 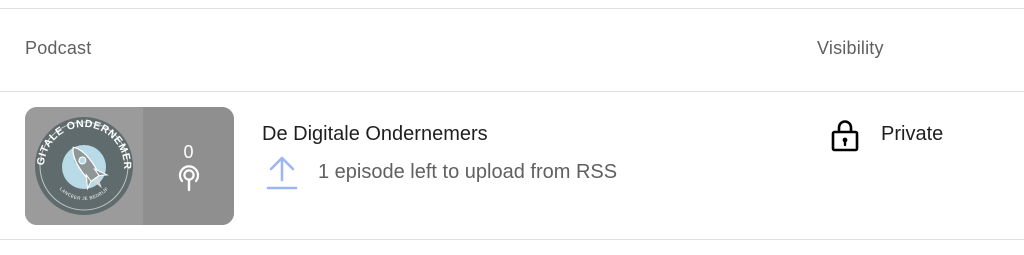 I want to click on lock-icon, so click(x=845, y=136).